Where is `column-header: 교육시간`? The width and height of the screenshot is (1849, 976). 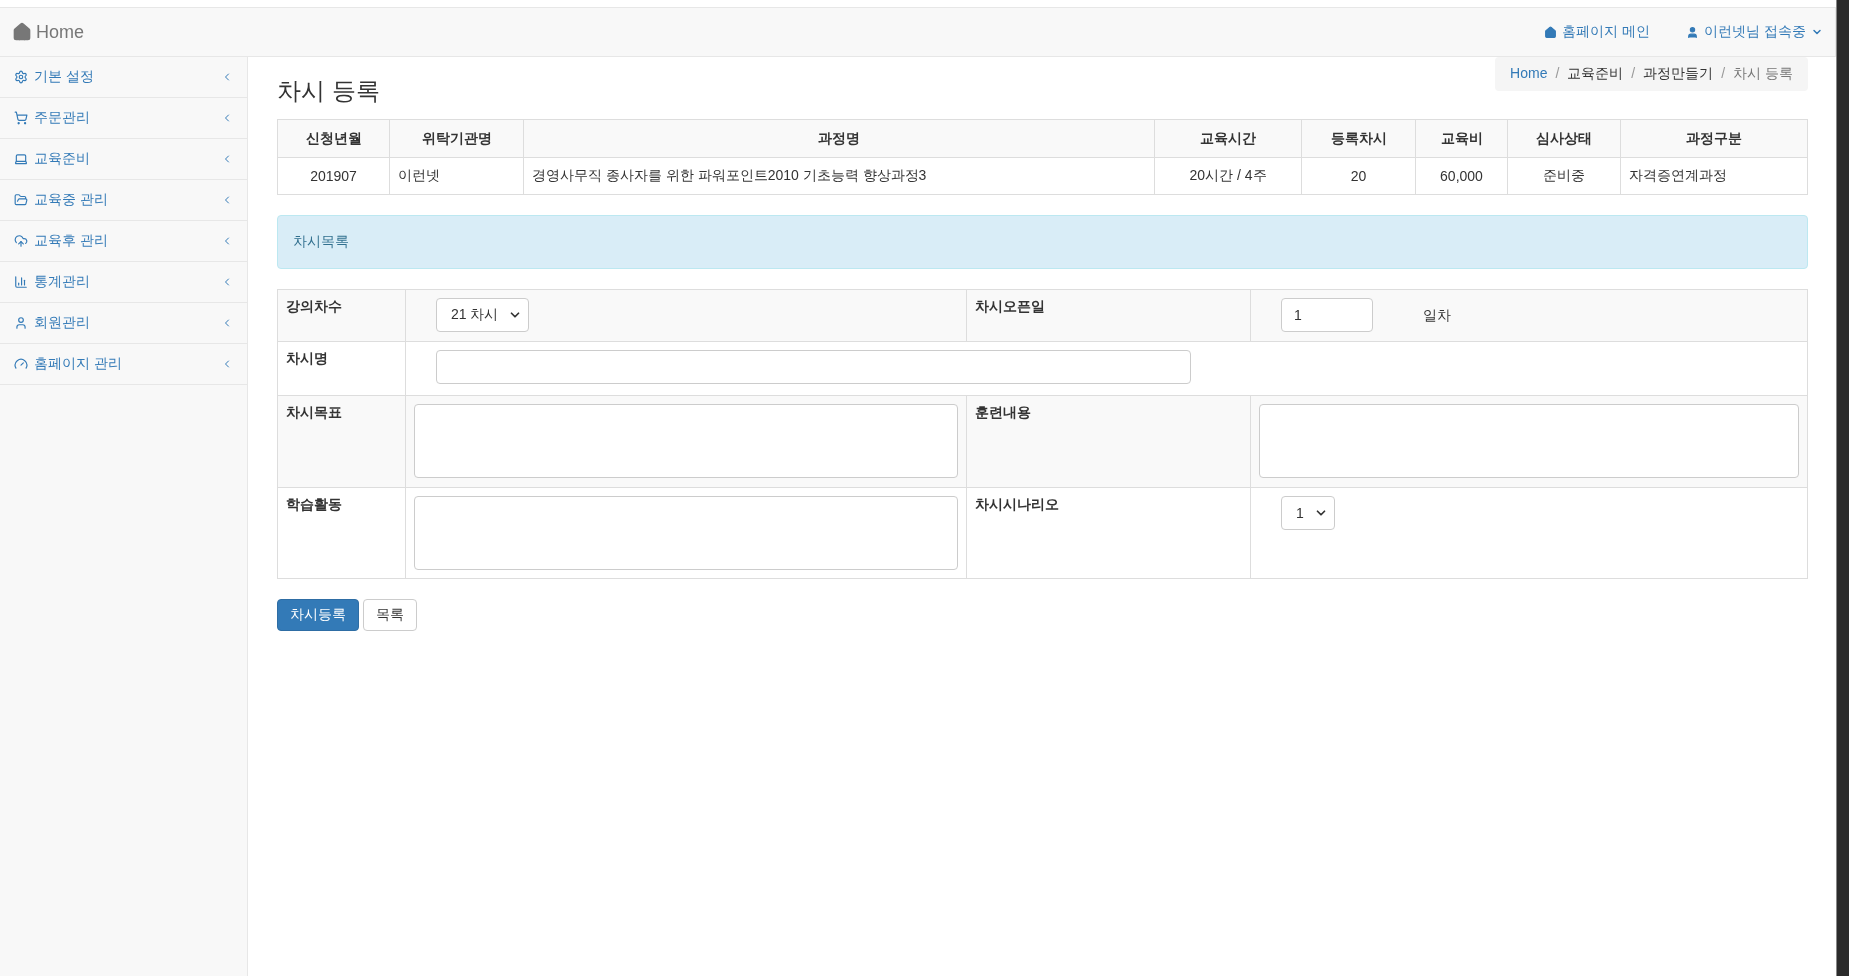 column-header: 교육시간 is located at coordinates (1228, 138).